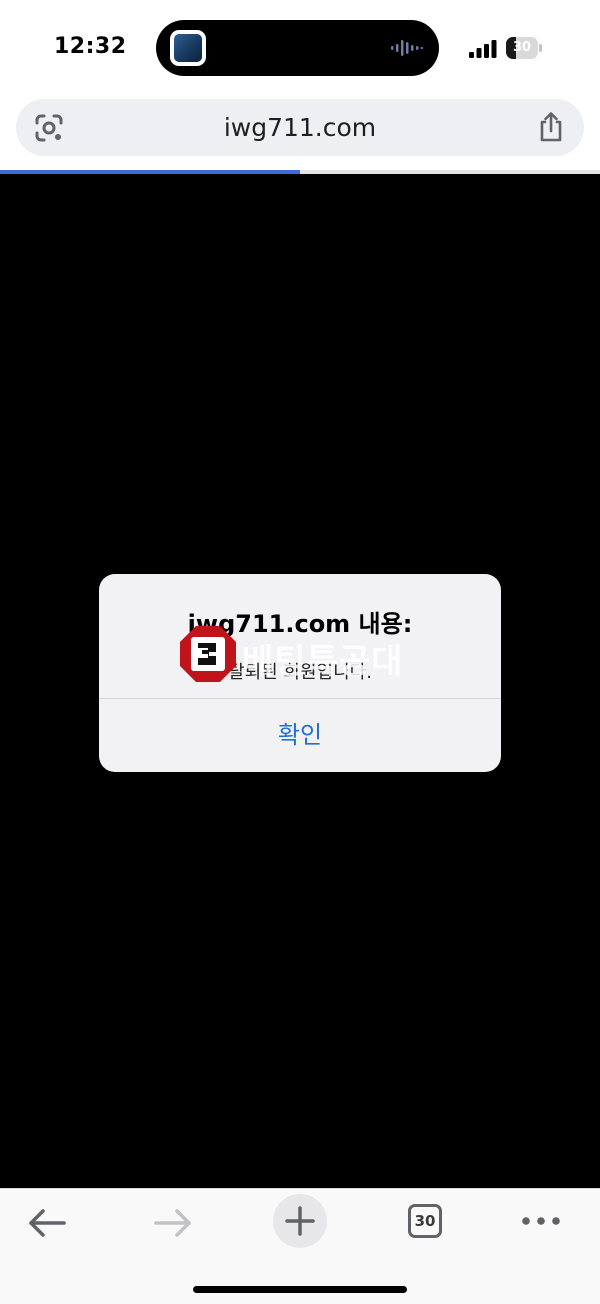 The width and height of the screenshot is (600, 1304). I want to click on audio-waveform-icon, so click(407, 48).